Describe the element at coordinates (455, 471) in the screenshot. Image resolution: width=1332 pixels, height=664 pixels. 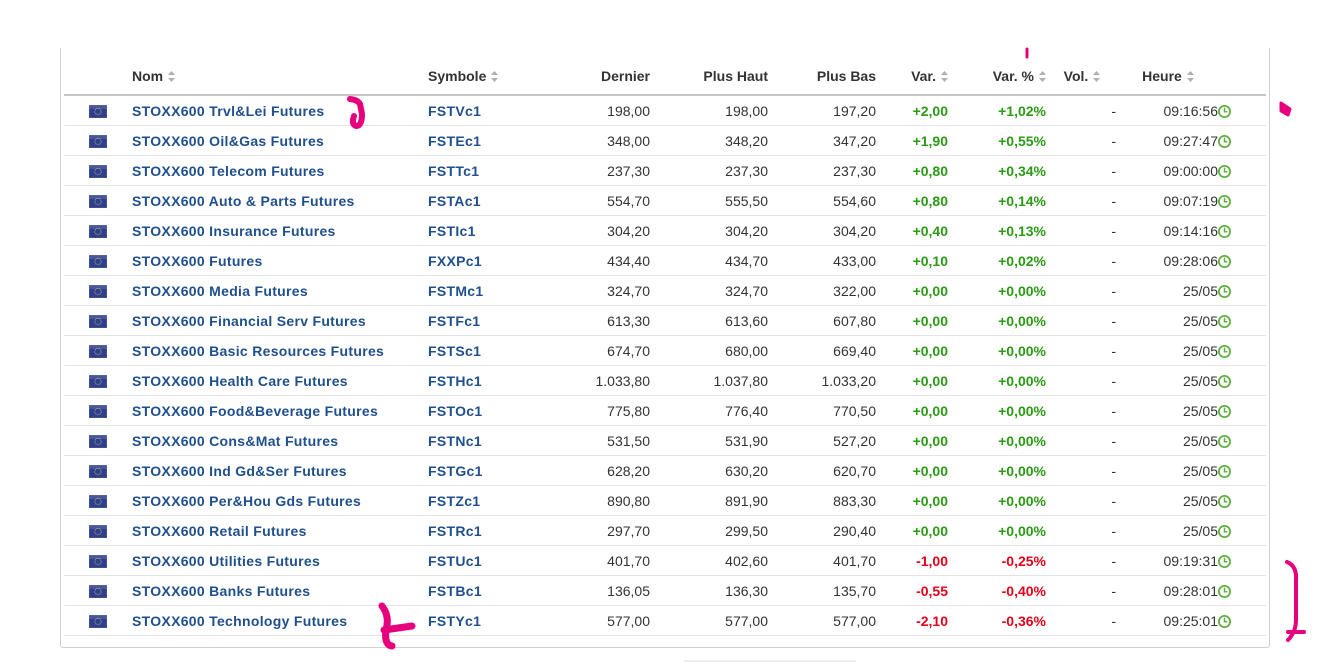
I see `instrument-symbol-link: FSTGc1` at that location.